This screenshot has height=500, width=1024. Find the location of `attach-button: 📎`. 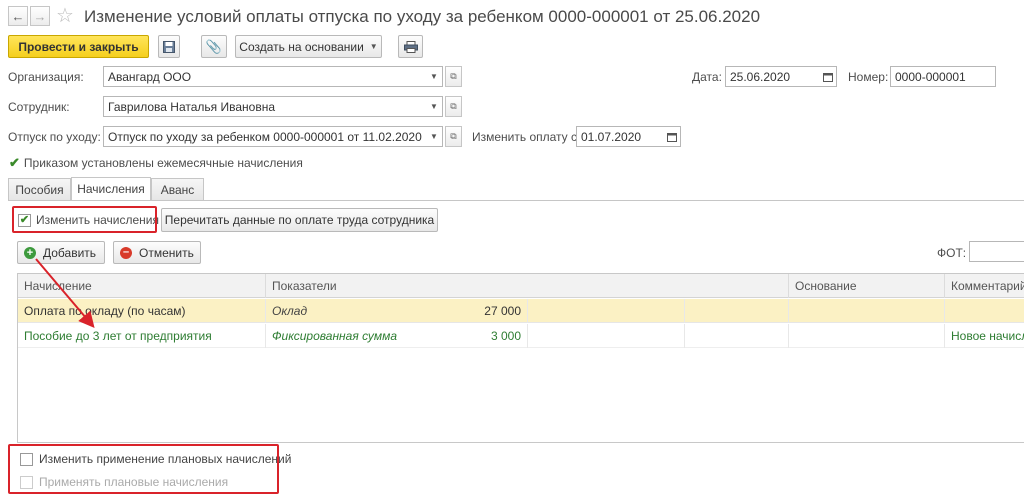

attach-button: 📎 is located at coordinates (214, 46).